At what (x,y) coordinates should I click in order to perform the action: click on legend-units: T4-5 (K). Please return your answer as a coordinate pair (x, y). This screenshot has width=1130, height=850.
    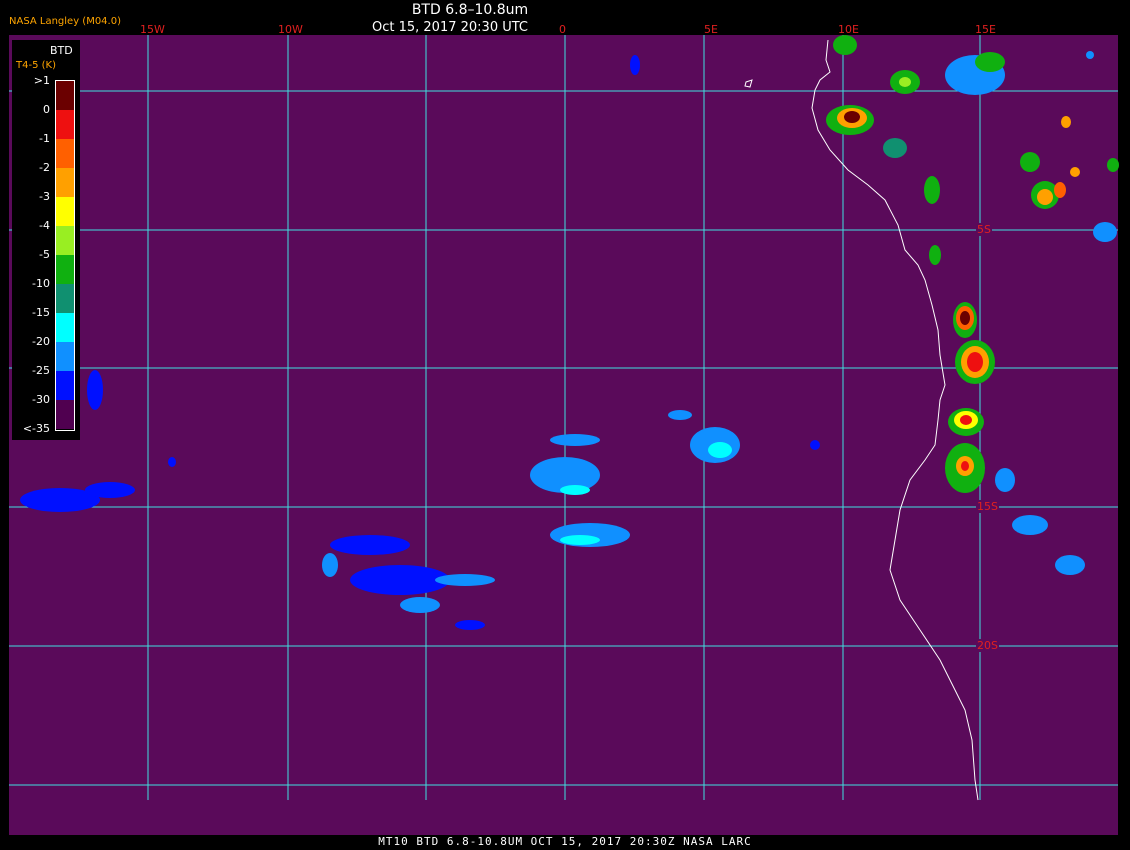
    Looking at the image, I should click on (36, 65).